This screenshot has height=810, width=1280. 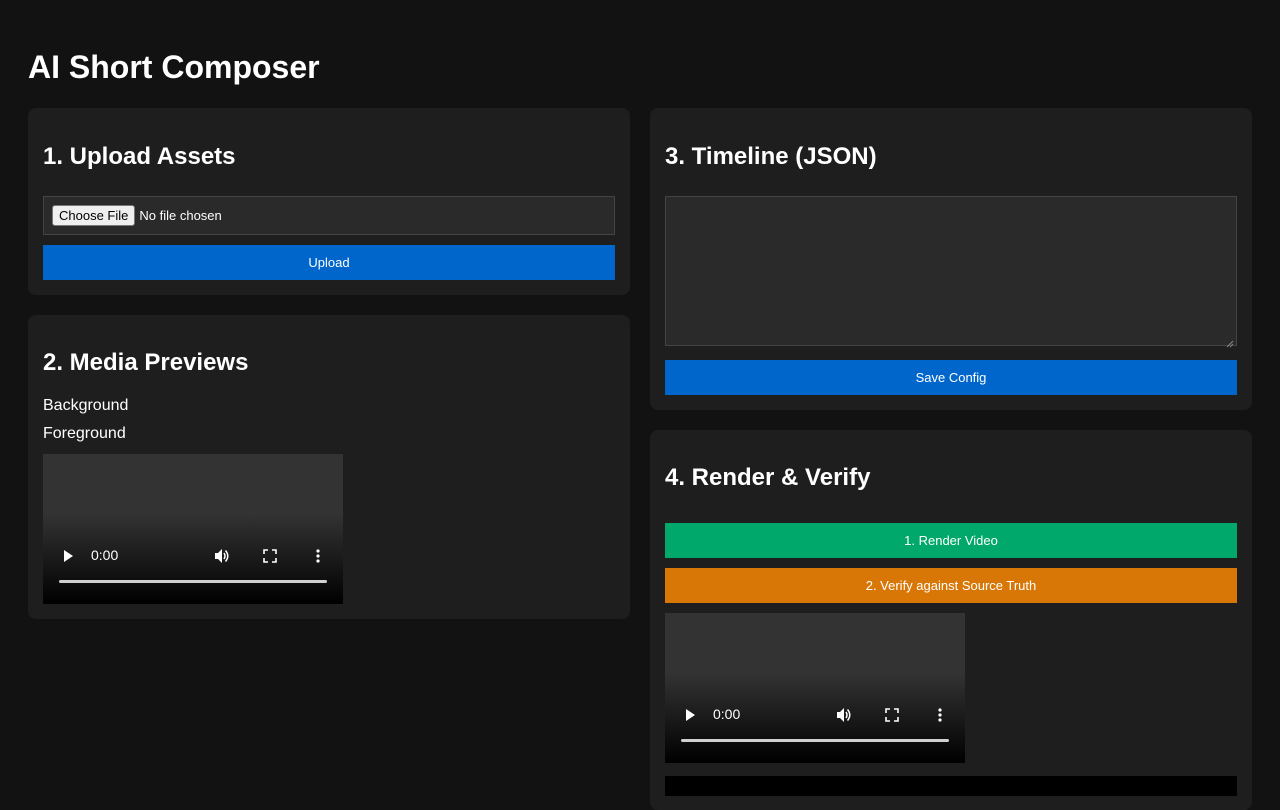 What do you see at coordinates (771, 156) in the screenshot?
I see `timeline-heading: 3. Timeline (JSON)` at bounding box center [771, 156].